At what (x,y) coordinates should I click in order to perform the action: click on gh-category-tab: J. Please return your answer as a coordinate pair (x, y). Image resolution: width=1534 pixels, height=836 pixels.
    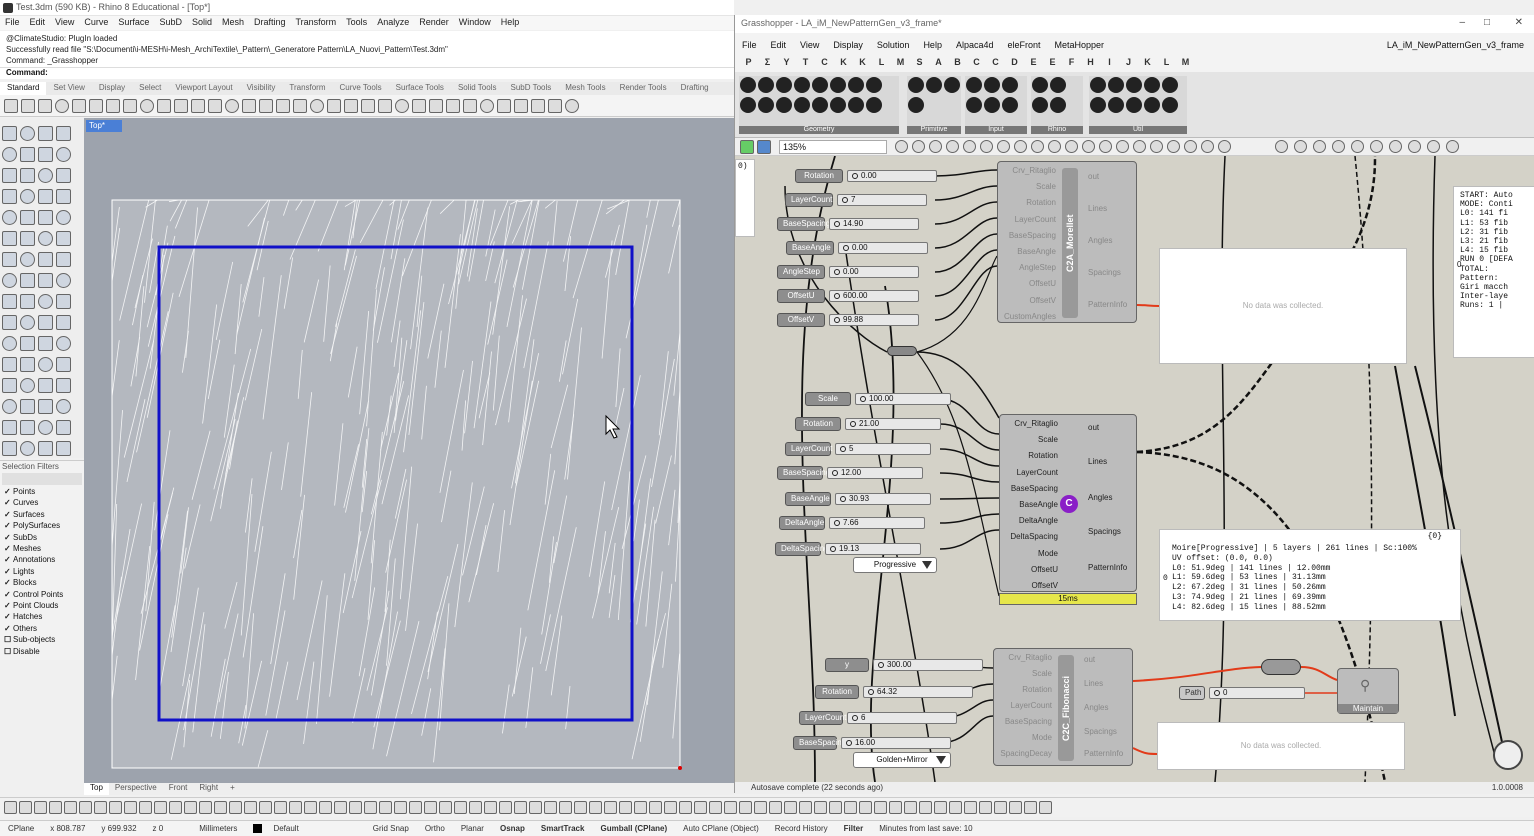
    Looking at the image, I should click on (1128, 64).